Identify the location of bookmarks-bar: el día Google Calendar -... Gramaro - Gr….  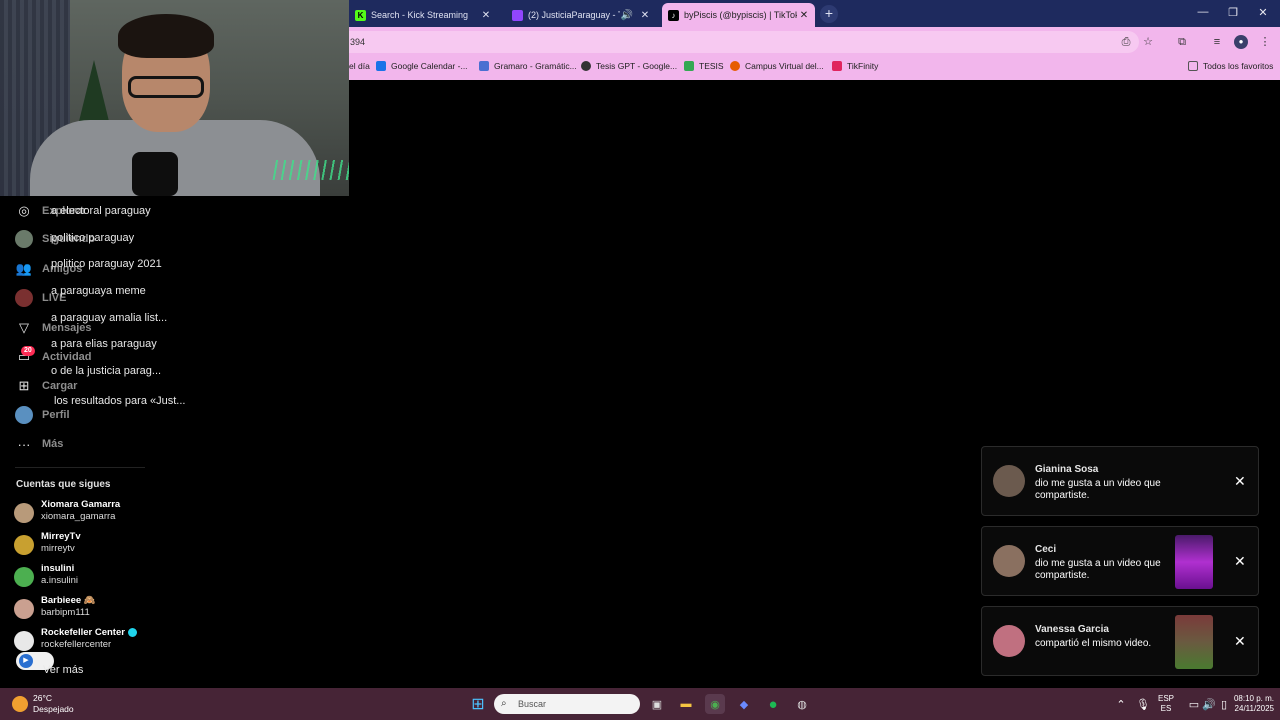
(814, 68).